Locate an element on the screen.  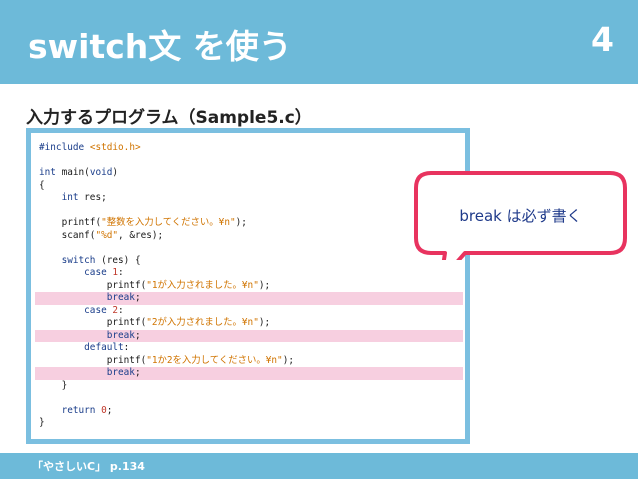
code-line: case 1: is located at coordinates (104, 272).